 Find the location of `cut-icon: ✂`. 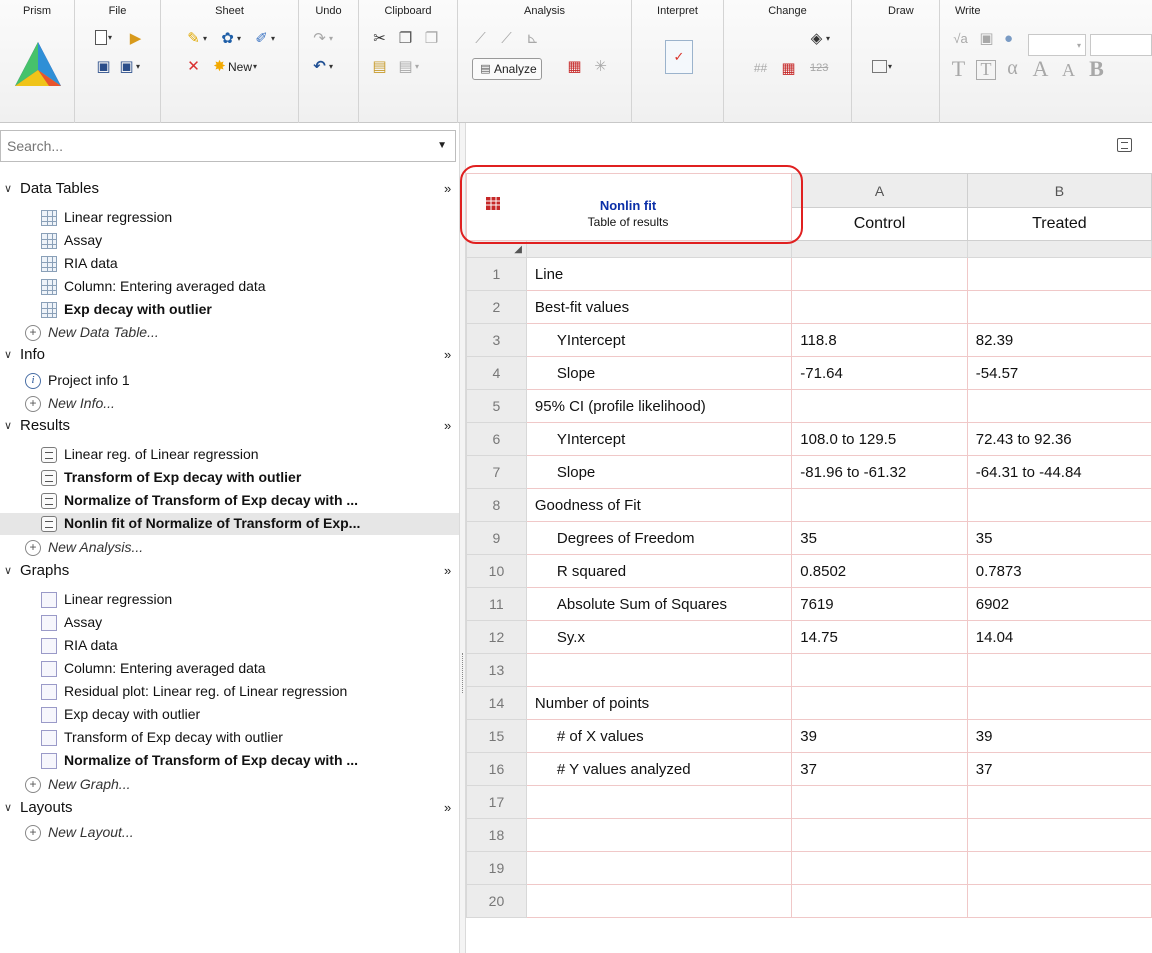

cut-icon: ✂ is located at coordinates (379, 38).